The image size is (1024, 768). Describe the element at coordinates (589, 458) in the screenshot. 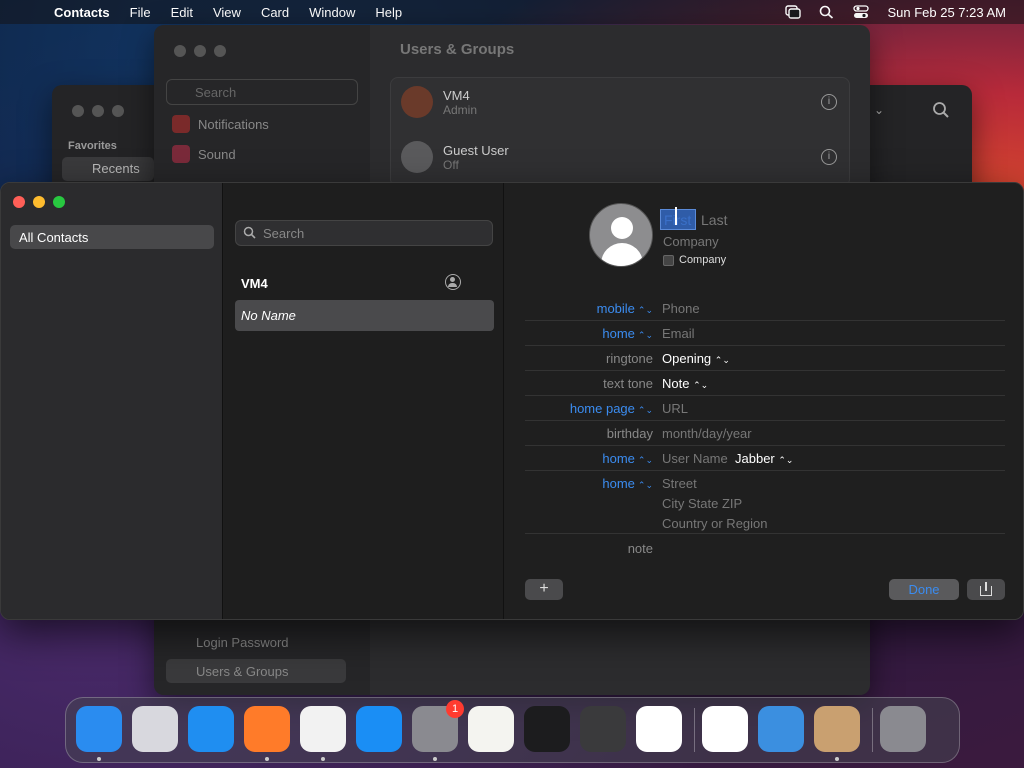

I see `im-type-selector: home ⌃⌄` at that location.